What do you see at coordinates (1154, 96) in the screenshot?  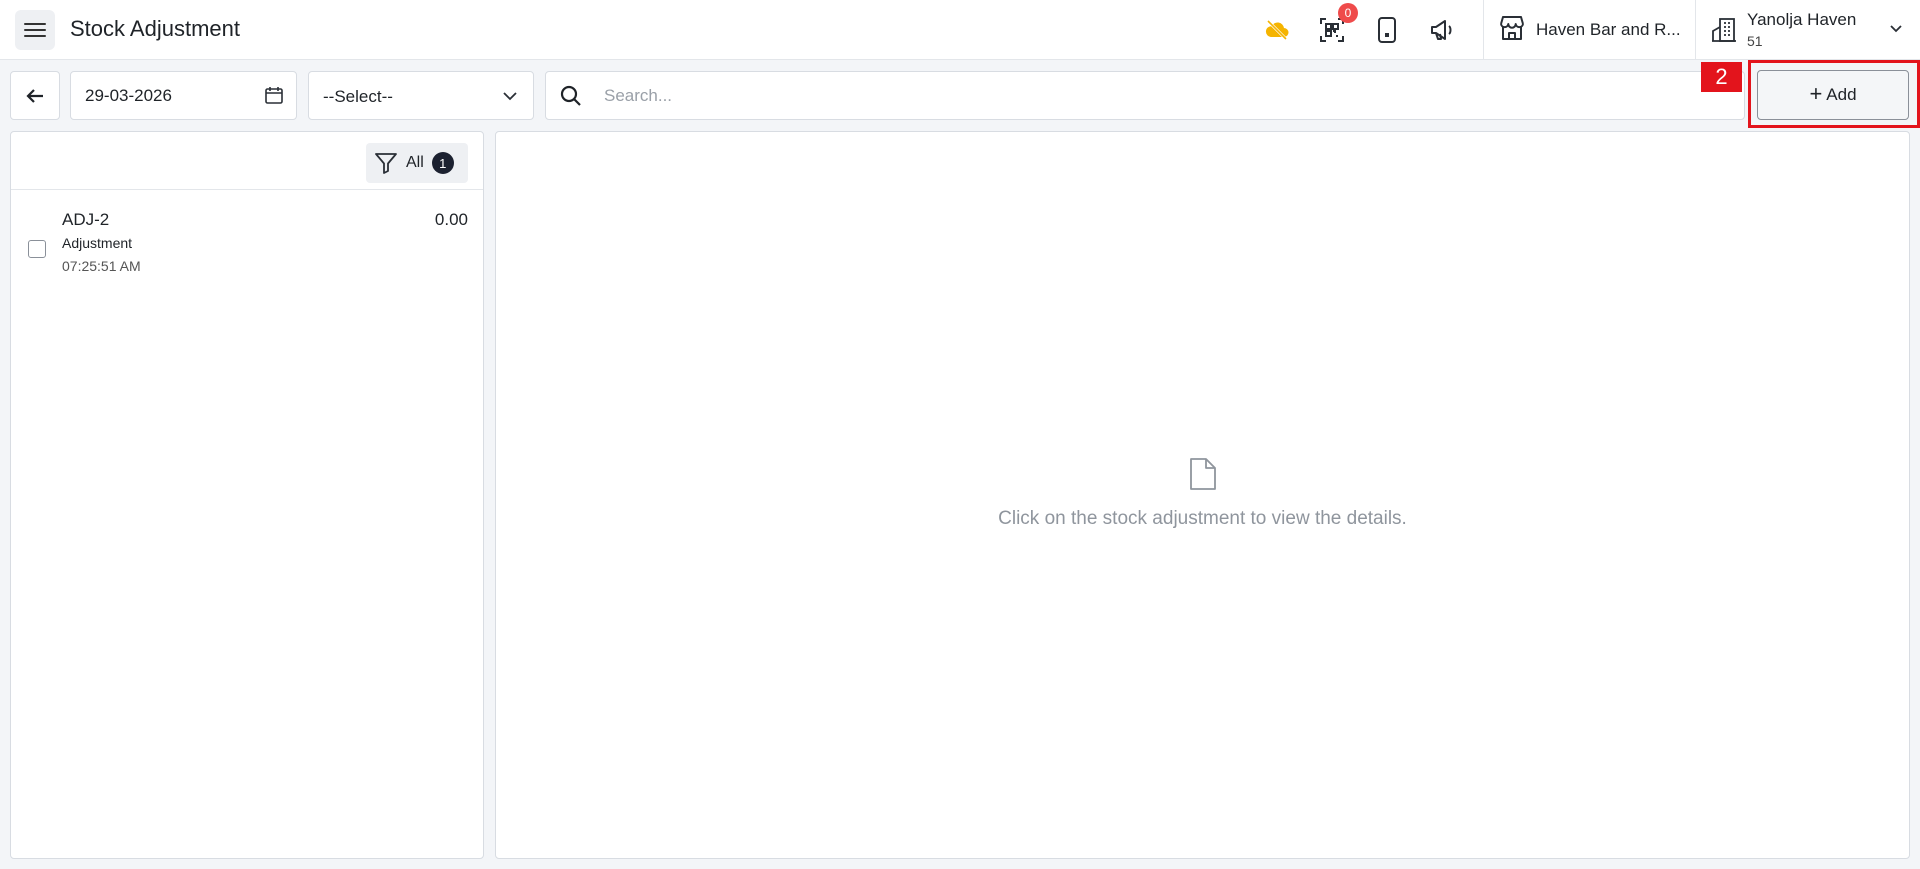 I see `search-input` at bounding box center [1154, 96].